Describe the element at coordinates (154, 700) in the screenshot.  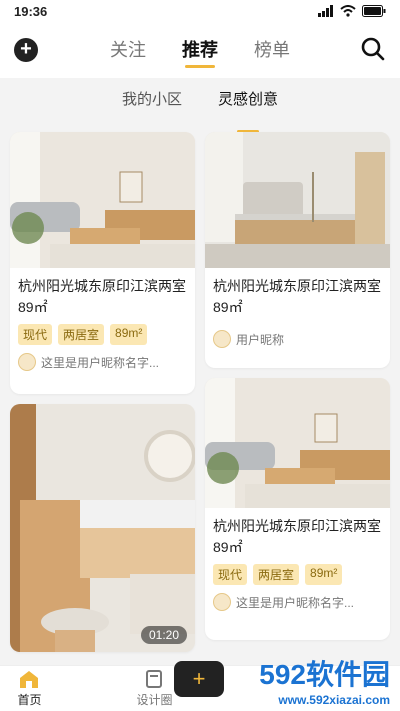
I see `nav-design-circle-label: 设计圈` at that location.